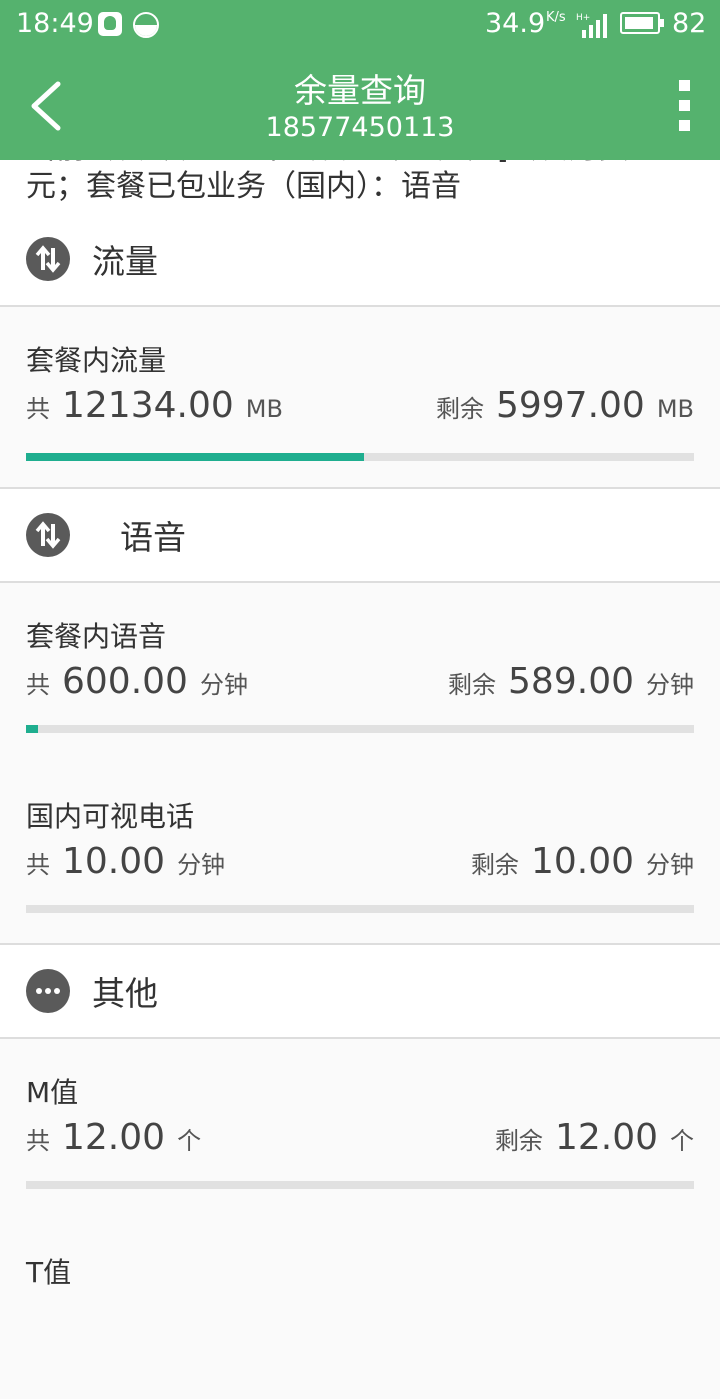 This screenshot has width=720, height=1399. I want to click on network-speed: 34.9, so click(515, 23).